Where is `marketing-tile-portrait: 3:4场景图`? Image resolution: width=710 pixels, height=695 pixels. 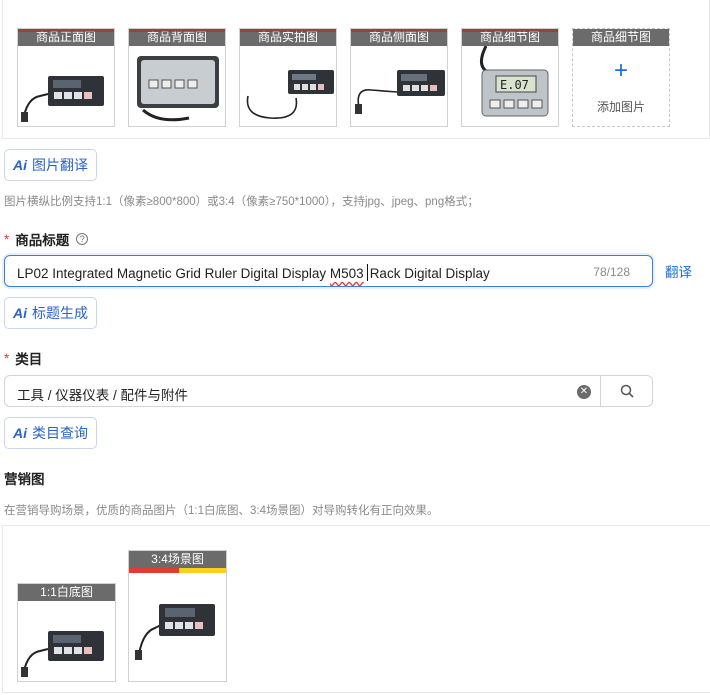 marketing-tile-portrait: 3:4场景图 is located at coordinates (177, 616).